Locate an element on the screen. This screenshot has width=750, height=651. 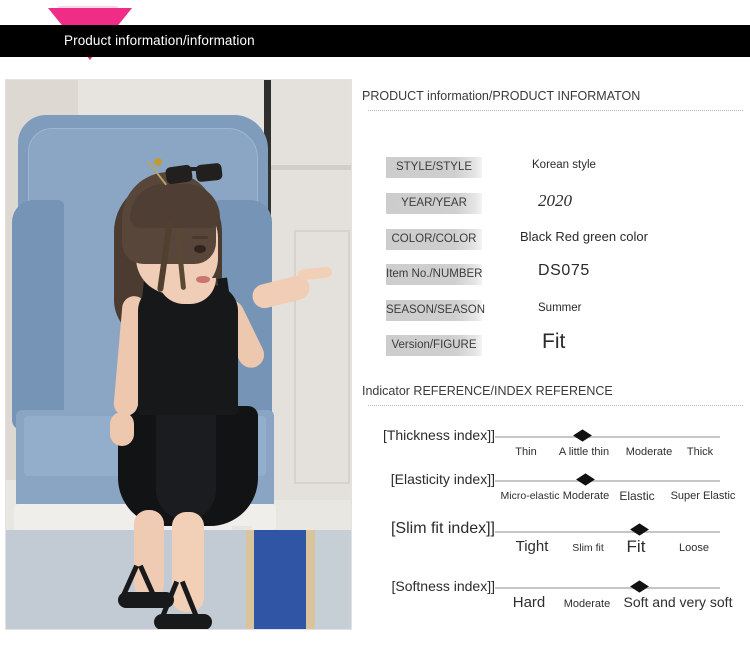
spec-label-style: STYLE/STYLE is located at coordinates (434, 167).